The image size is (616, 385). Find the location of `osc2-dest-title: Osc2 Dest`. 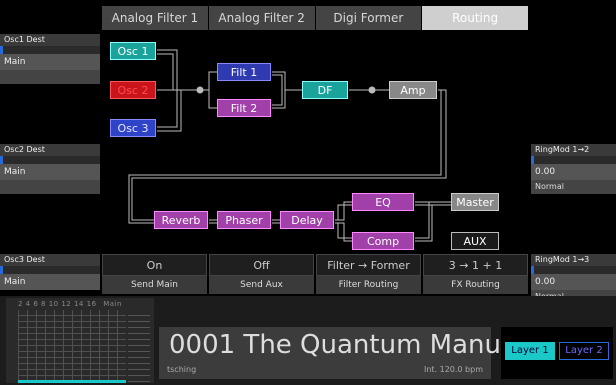

osc2-dest-title: Osc2 Dest is located at coordinates (50, 150).